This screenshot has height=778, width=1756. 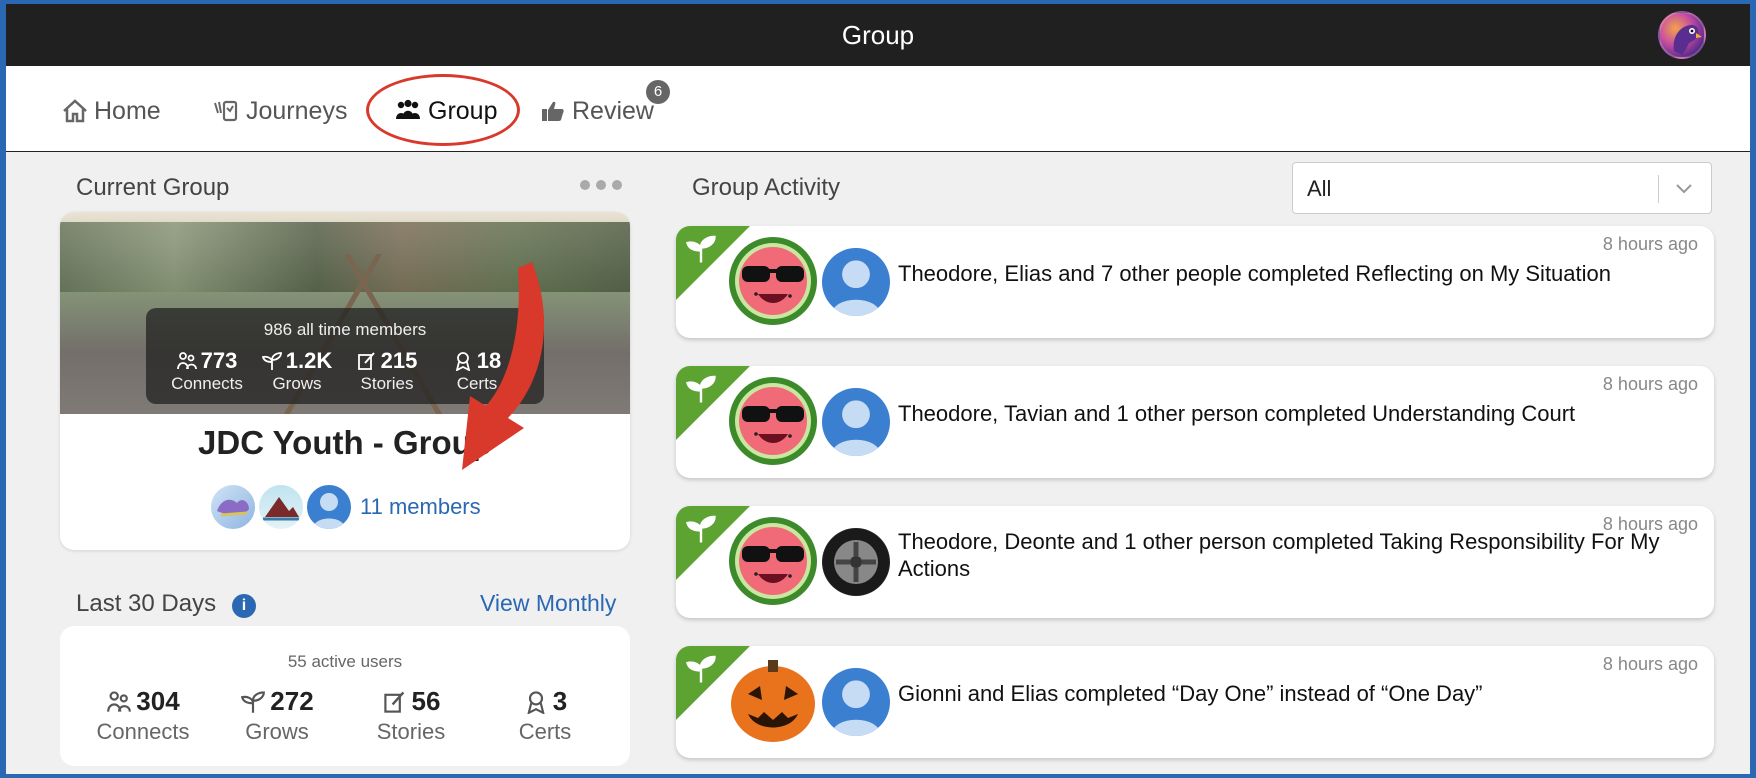 I want to click on review-count-badge: 6, so click(x=658, y=92).